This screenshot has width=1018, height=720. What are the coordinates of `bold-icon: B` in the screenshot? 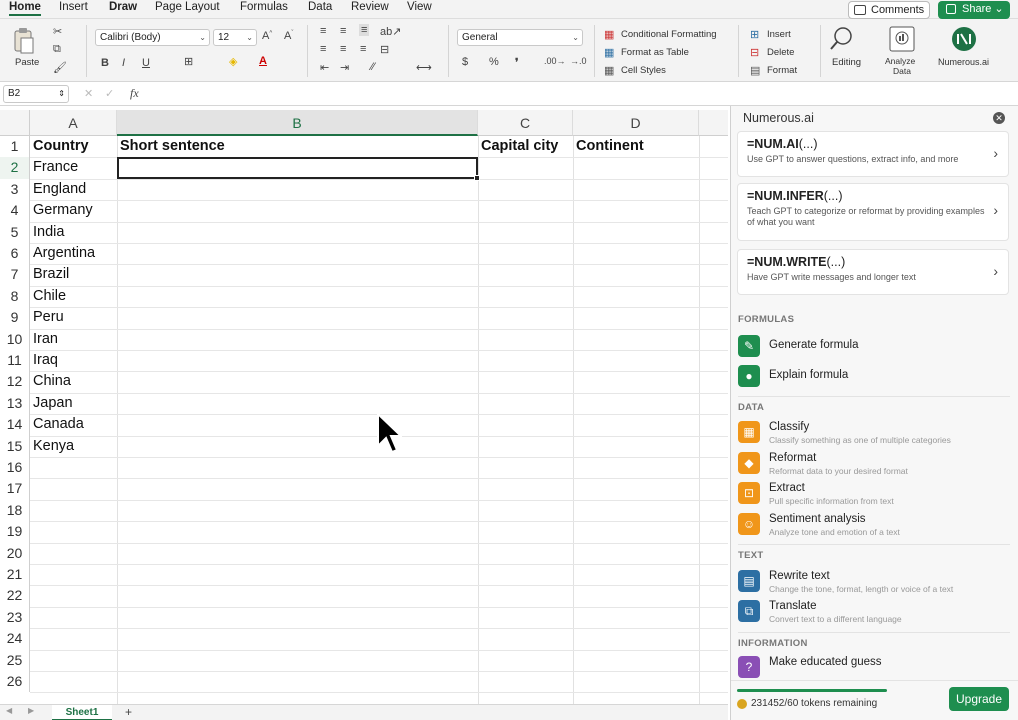 It's located at (105, 63).